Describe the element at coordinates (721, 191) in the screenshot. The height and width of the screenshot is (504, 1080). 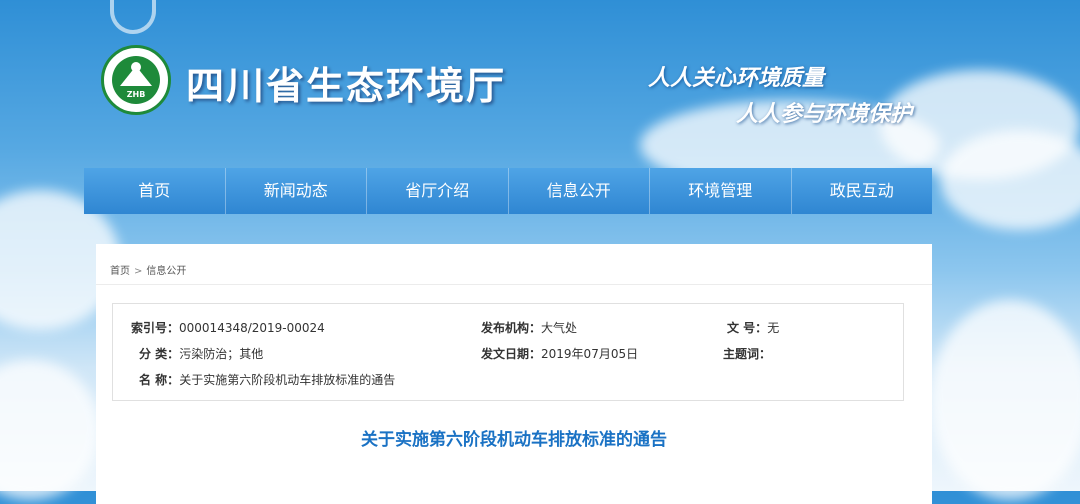
I see `nav-item-environment-management: 环境管理` at that location.